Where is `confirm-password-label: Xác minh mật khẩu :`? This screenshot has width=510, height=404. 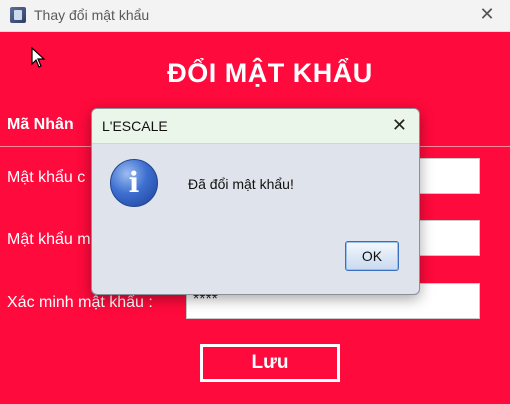 confirm-password-label: Xác minh mật khẩu : is located at coordinates (80, 302).